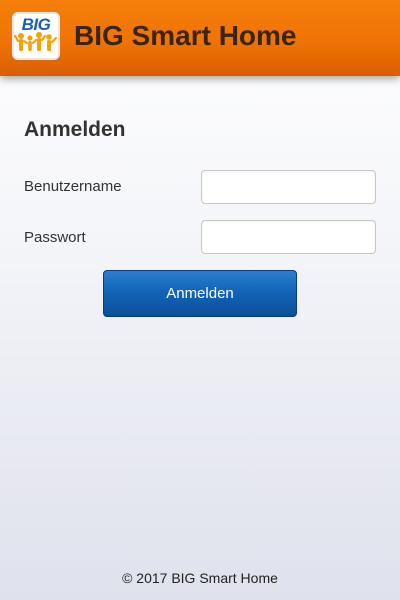 This screenshot has width=400, height=600. I want to click on big-logo: BIG, so click(36, 36).